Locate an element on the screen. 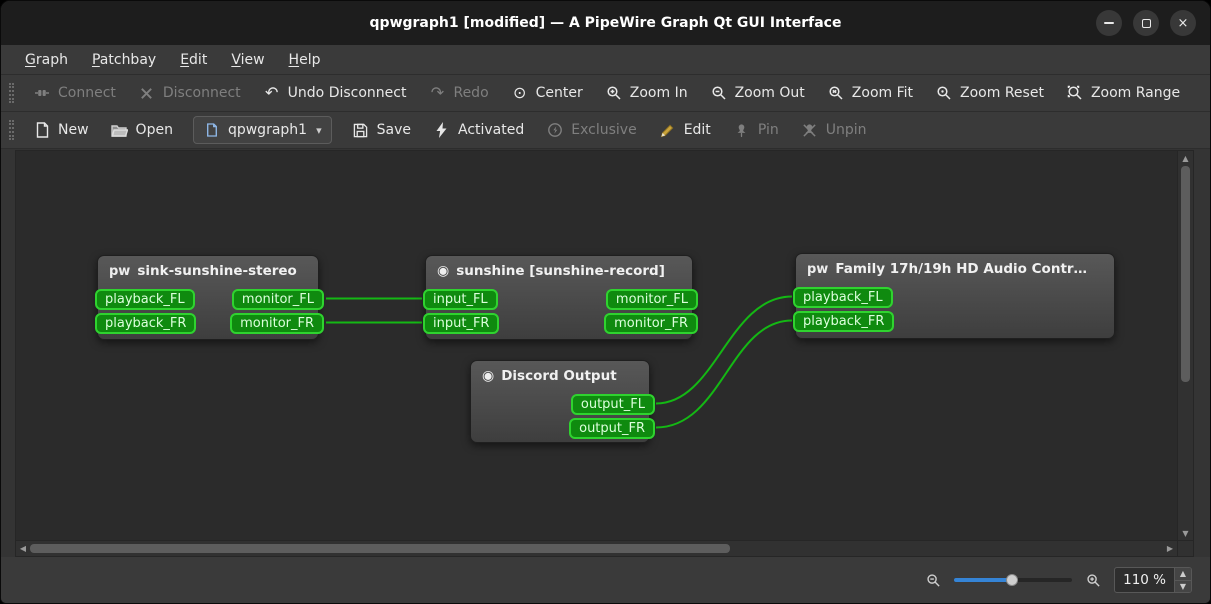 This screenshot has width=1211, height=604. zoom-slider-handle is located at coordinates (1012, 580).